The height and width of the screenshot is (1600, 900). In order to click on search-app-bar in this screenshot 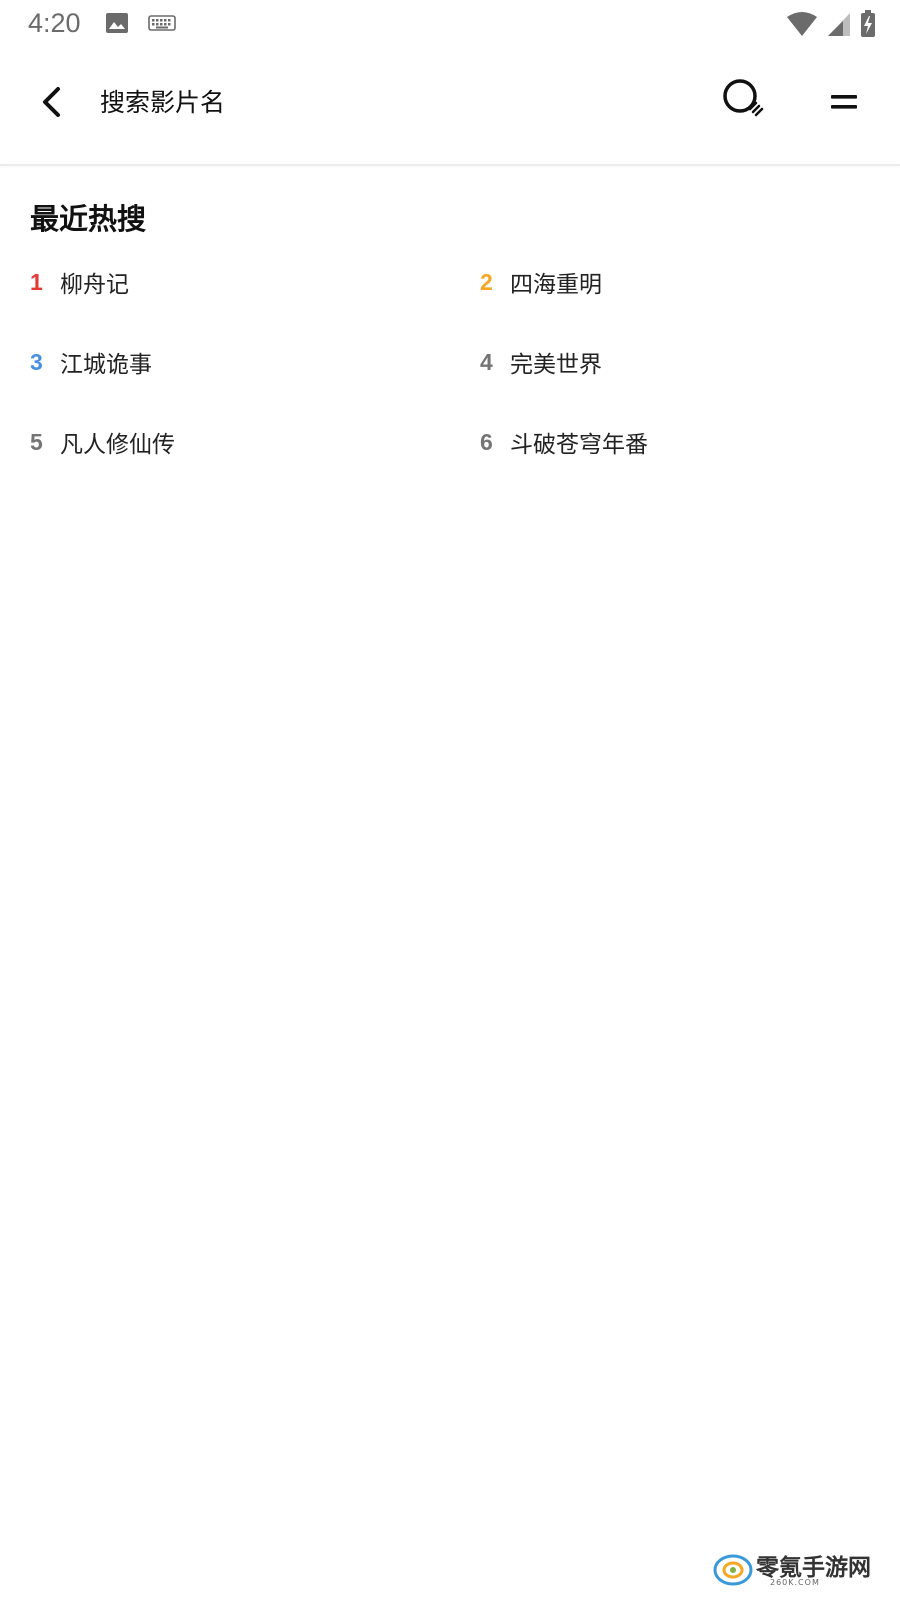, I will do `click(450, 107)`.